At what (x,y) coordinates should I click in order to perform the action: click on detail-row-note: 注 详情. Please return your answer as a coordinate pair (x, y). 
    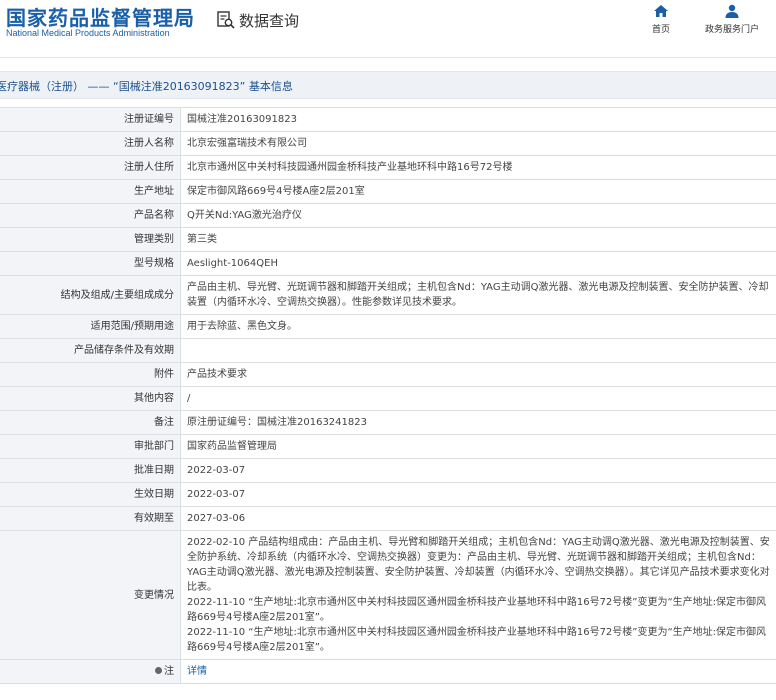
    Looking at the image, I should click on (388, 671).